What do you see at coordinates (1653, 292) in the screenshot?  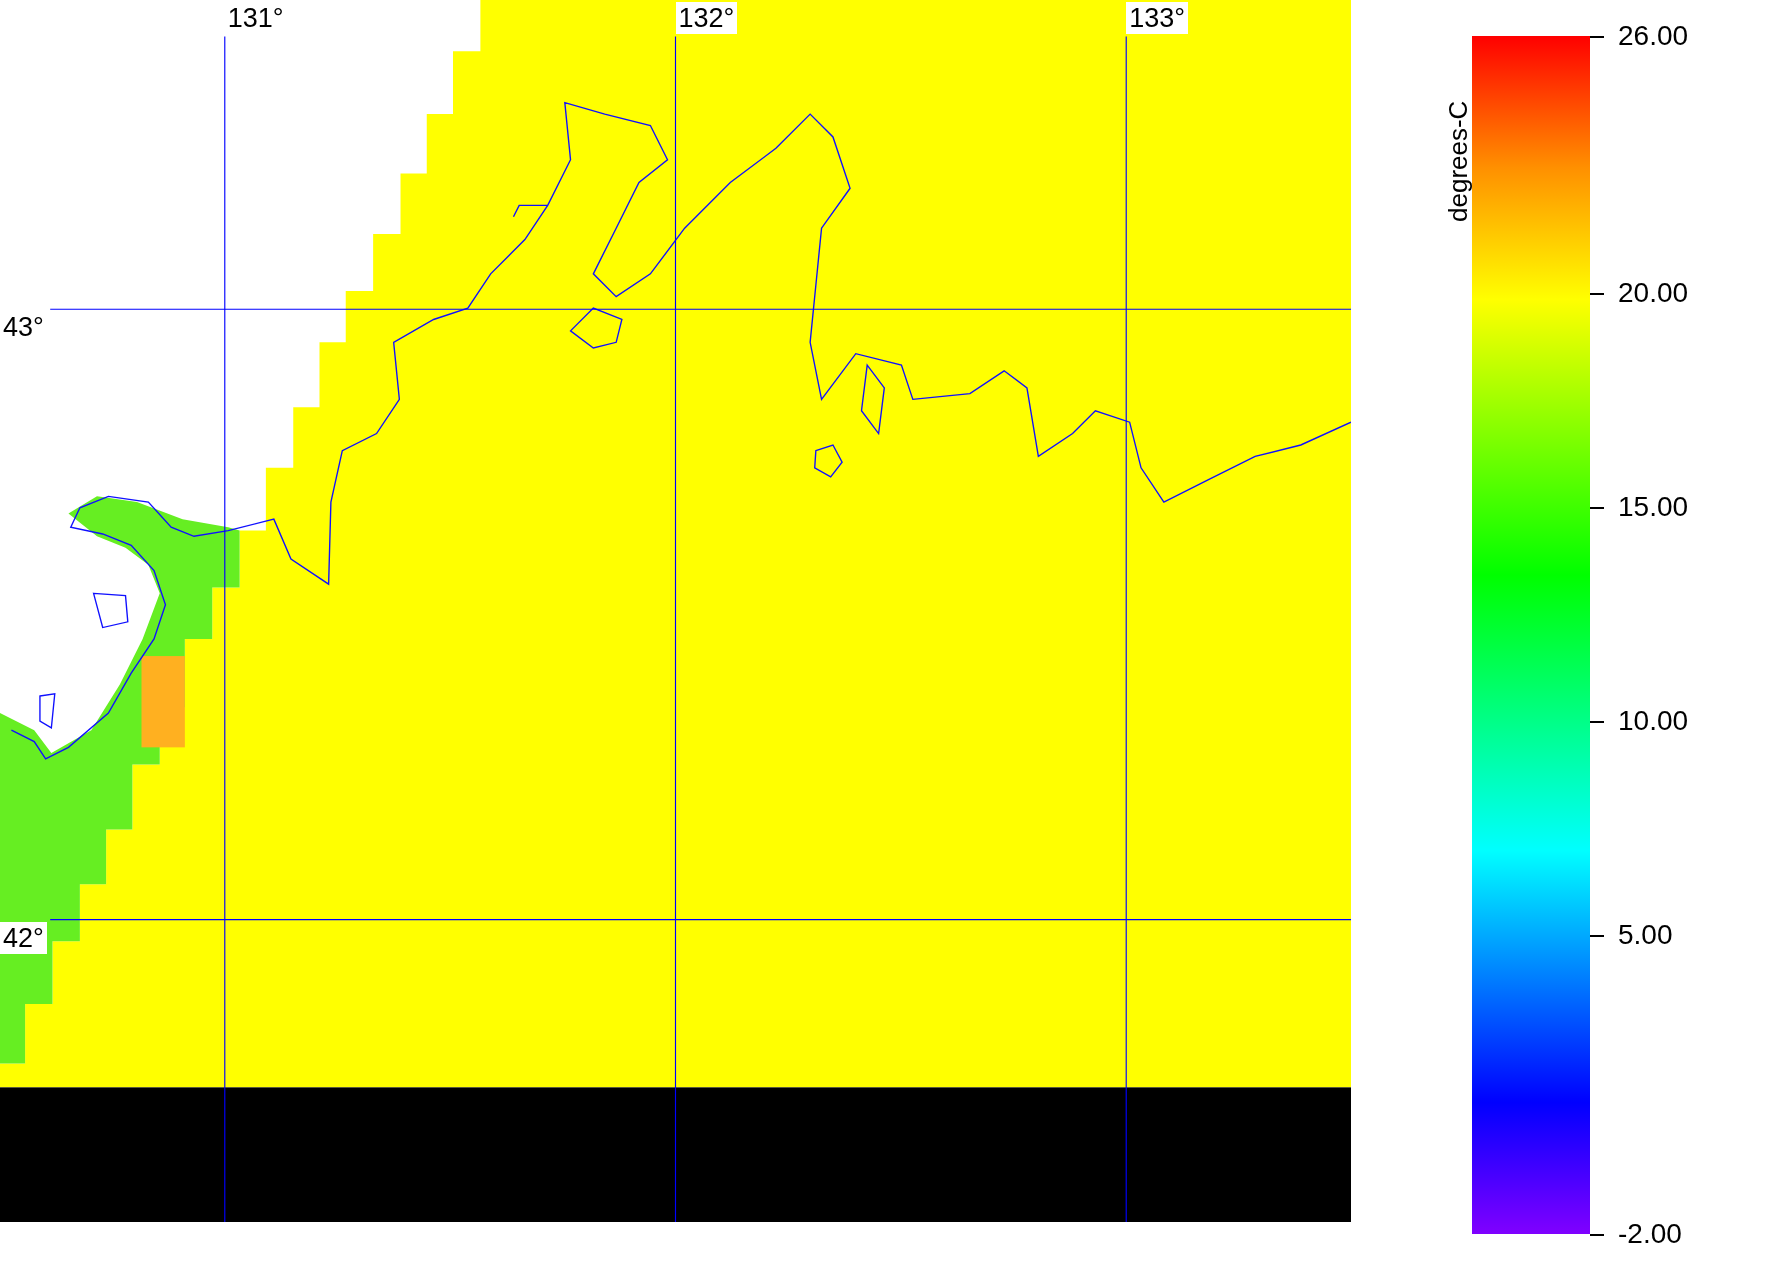 I see `colorbar-tick-label: 20.00` at bounding box center [1653, 292].